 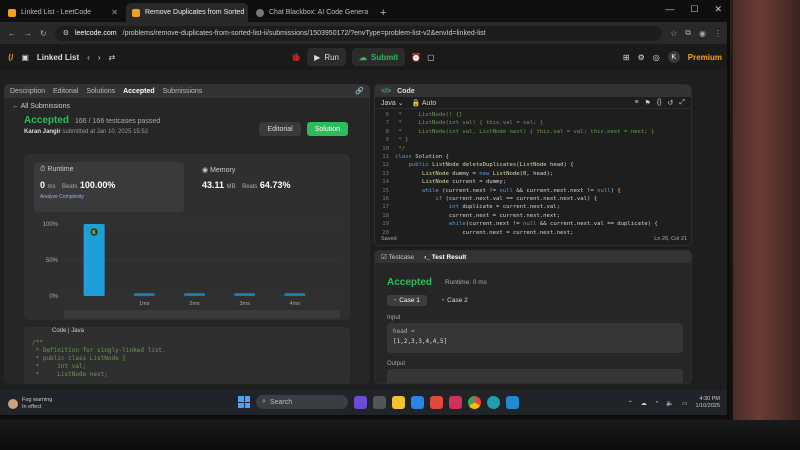 What do you see at coordinates (404, 331) in the screenshot?
I see `input-var: head =` at bounding box center [404, 331].